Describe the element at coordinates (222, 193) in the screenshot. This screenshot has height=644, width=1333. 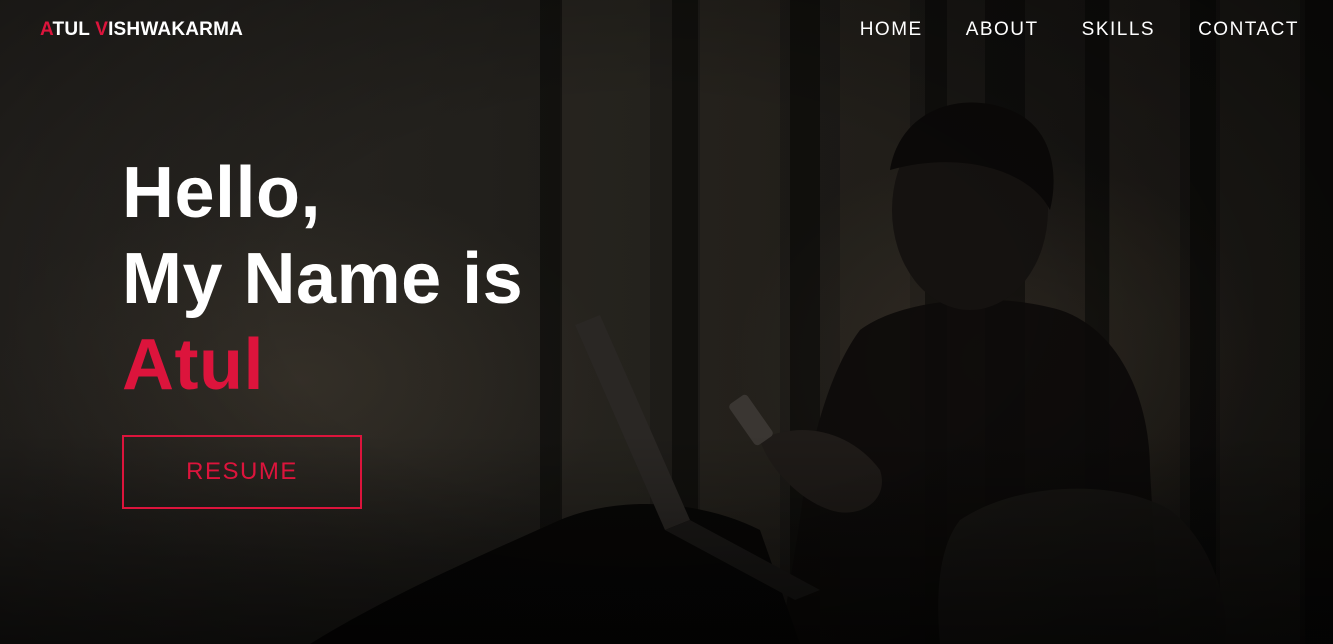
I see `hero-greeting: Hello,` at that location.